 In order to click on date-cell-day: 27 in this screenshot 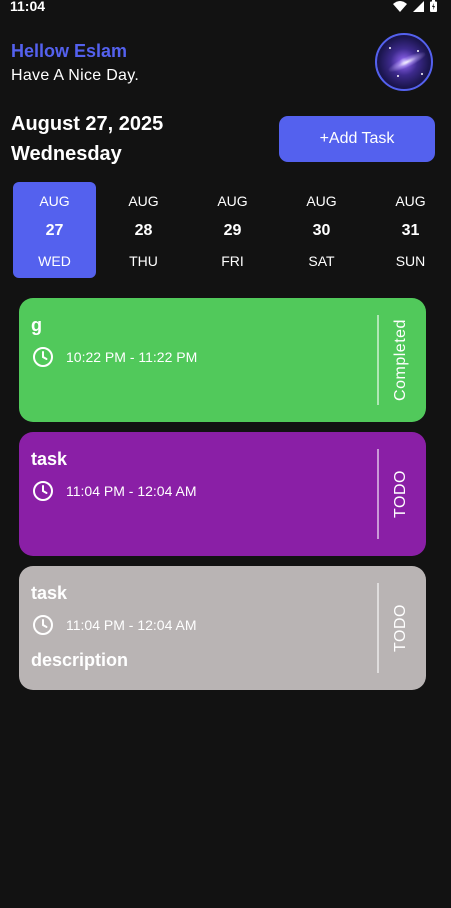, I will do `click(54, 230)`.